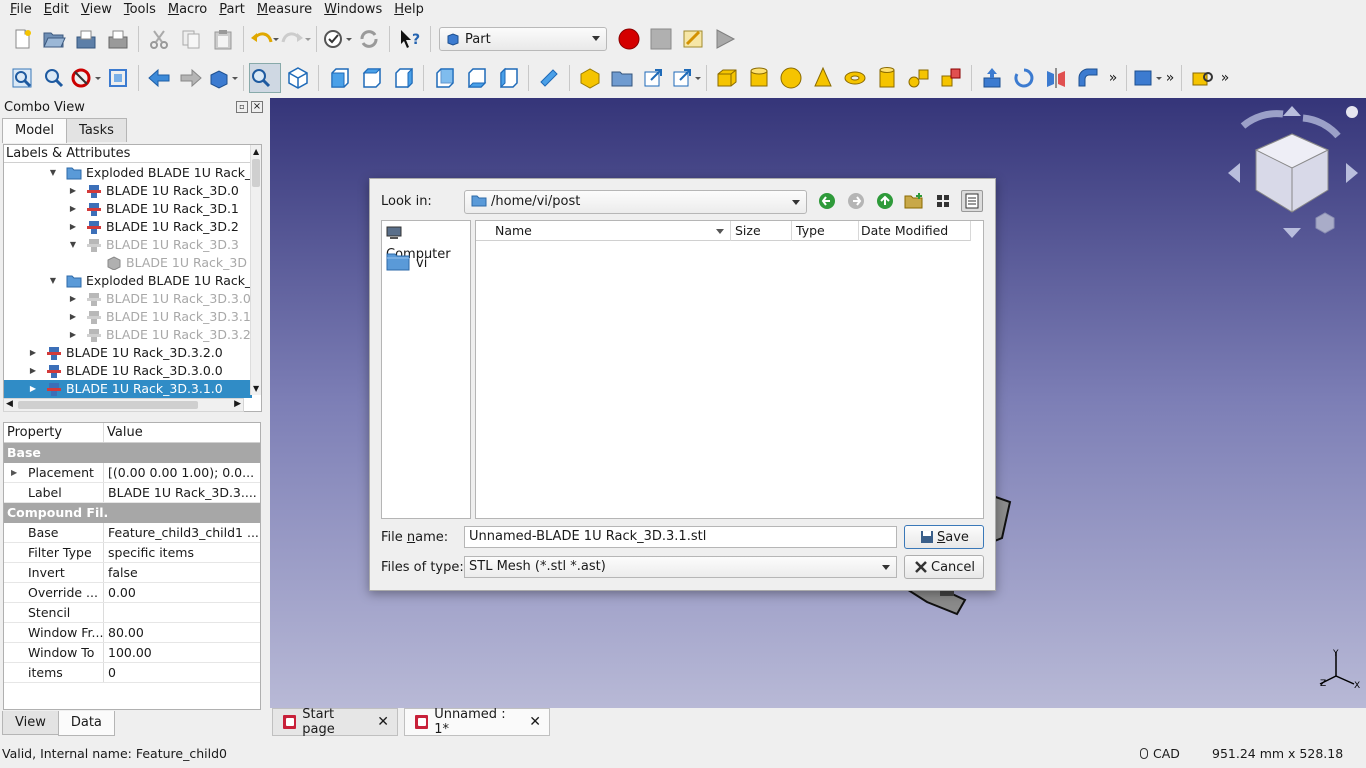  What do you see at coordinates (182, 552) in the screenshot?
I see `property-value: specific items` at bounding box center [182, 552].